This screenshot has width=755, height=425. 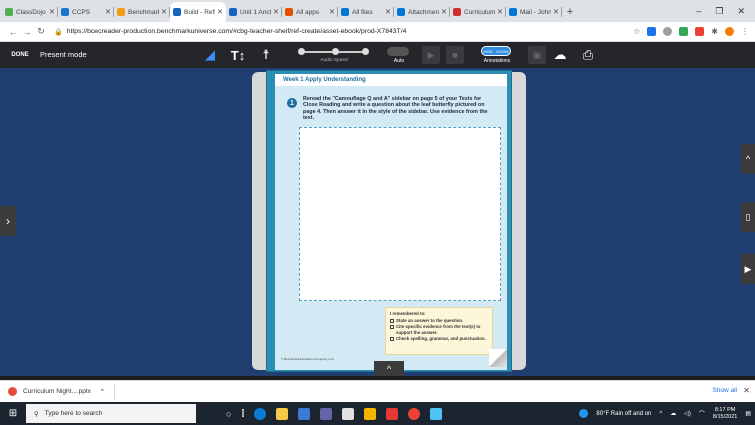 I want to click on cortana-icon: ○, so click(x=228, y=414).